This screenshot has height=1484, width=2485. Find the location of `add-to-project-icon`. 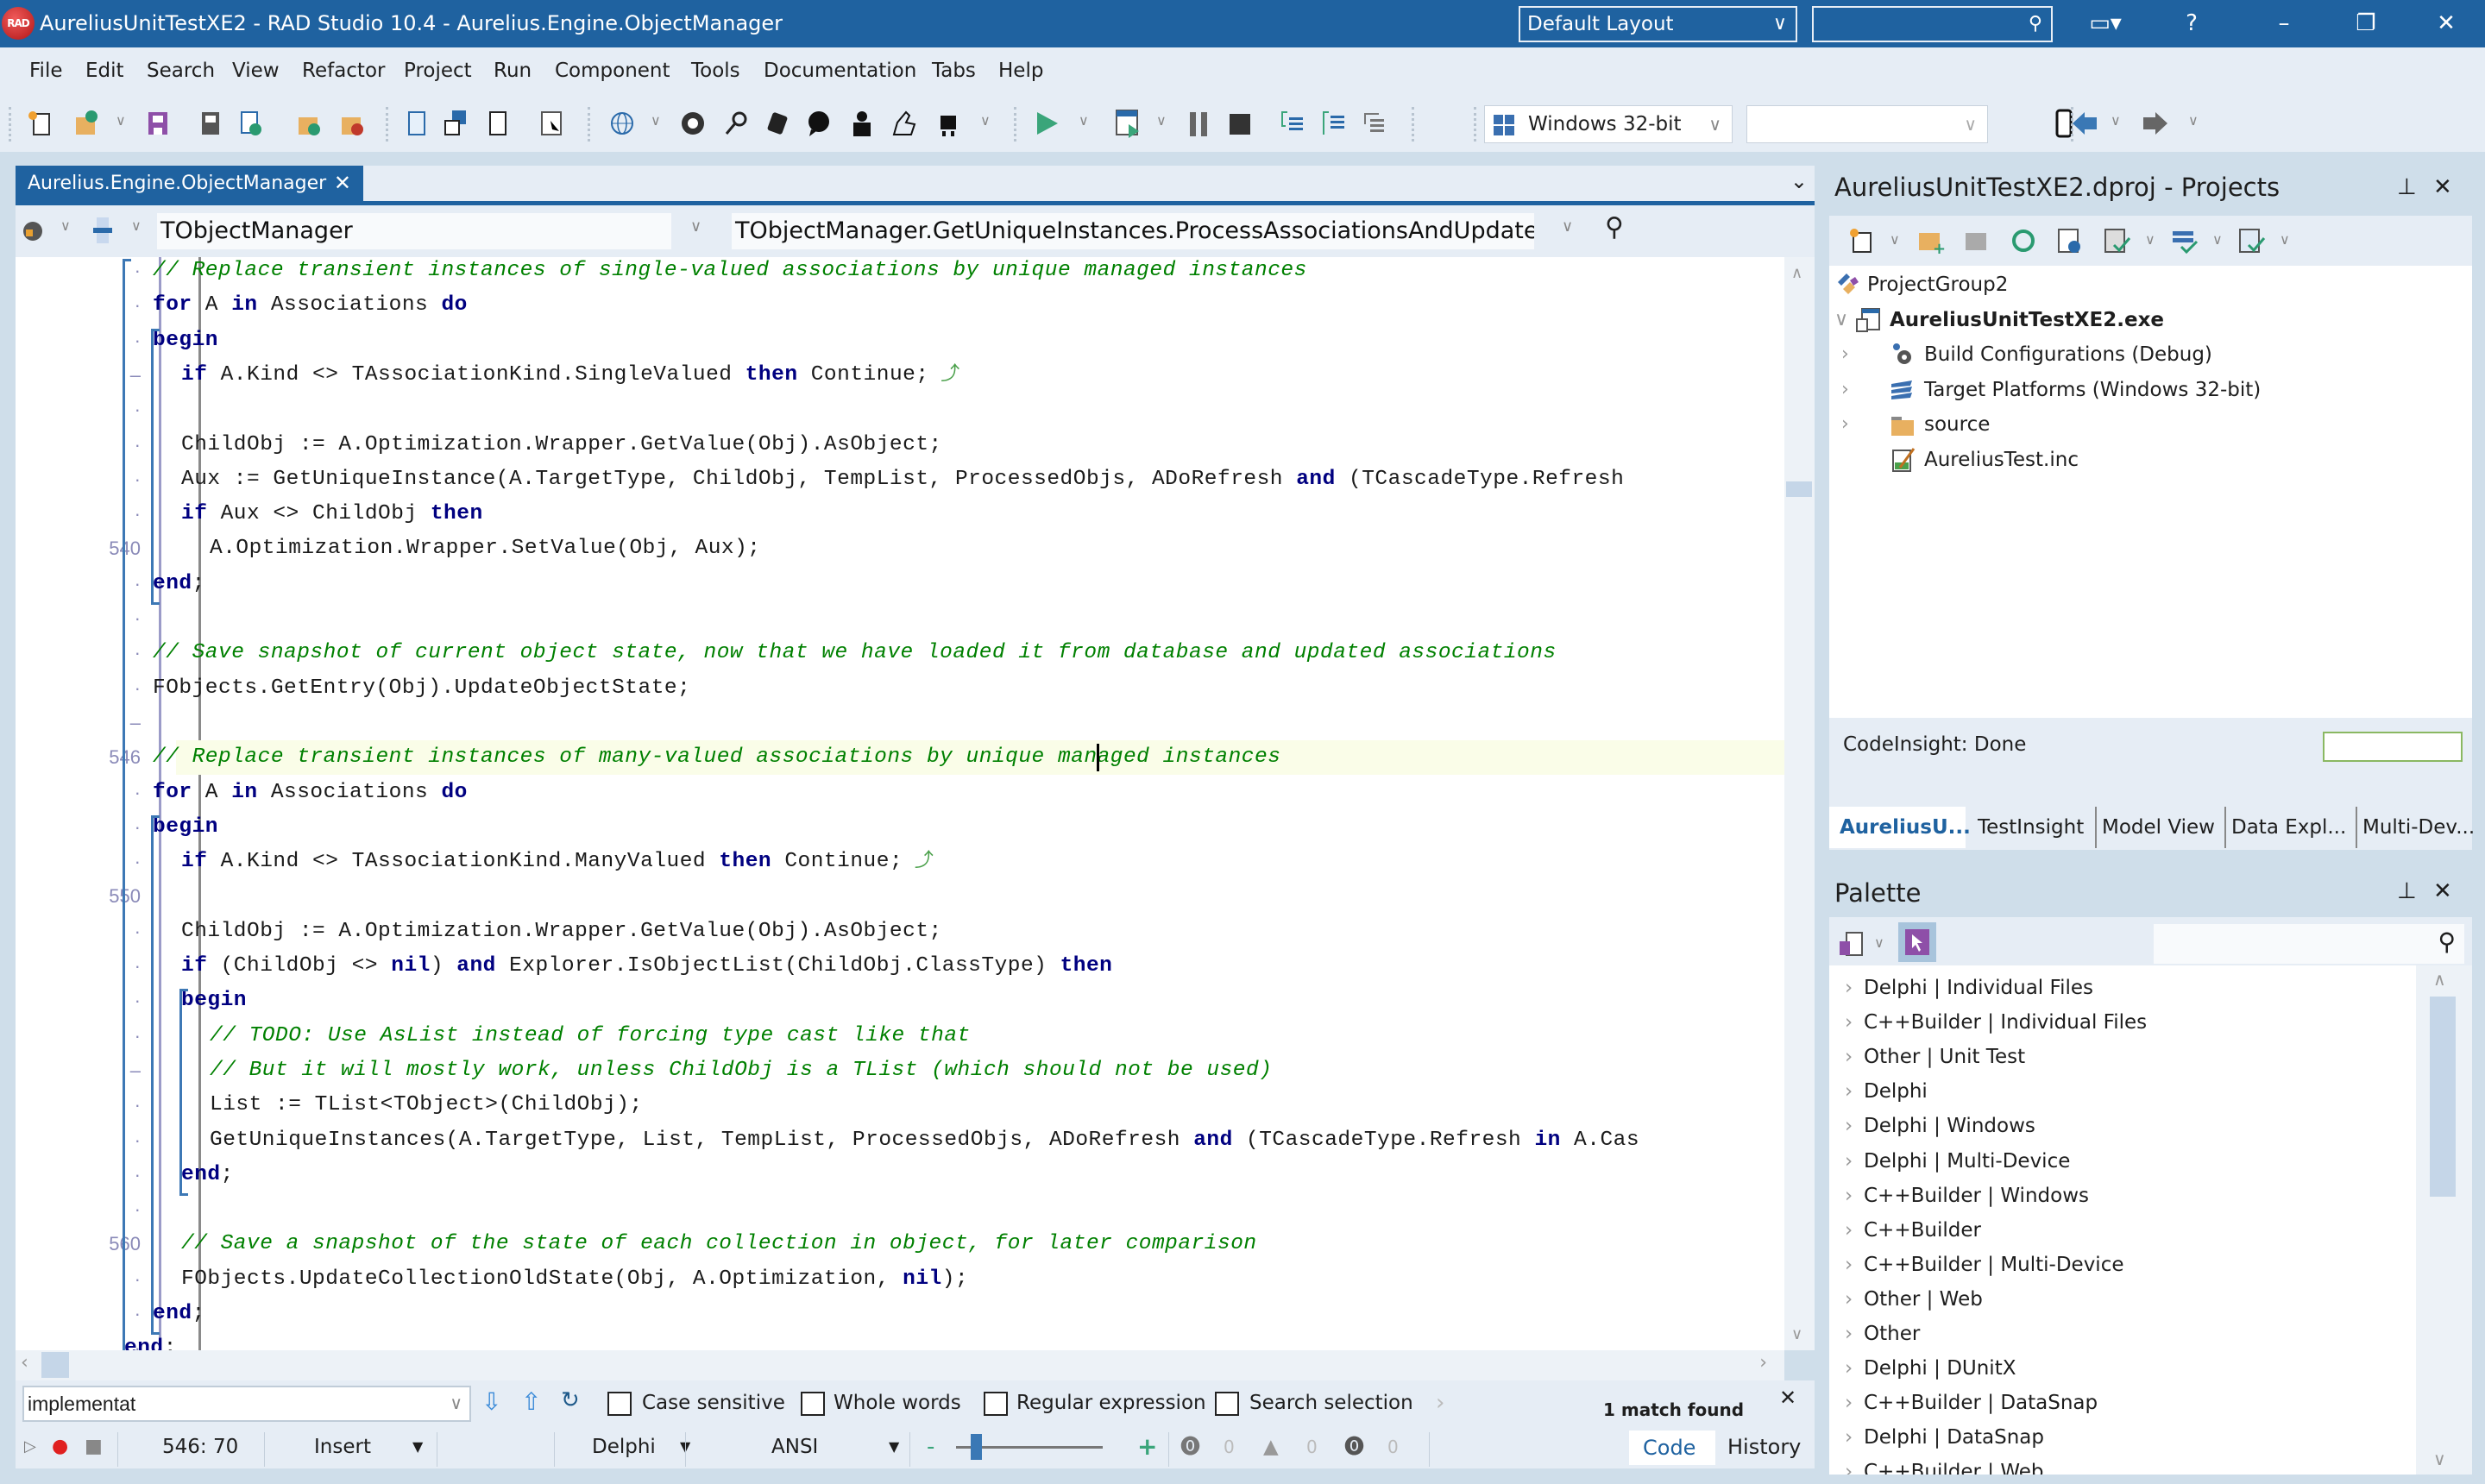

add-to-project-icon is located at coordinates (309, 123).